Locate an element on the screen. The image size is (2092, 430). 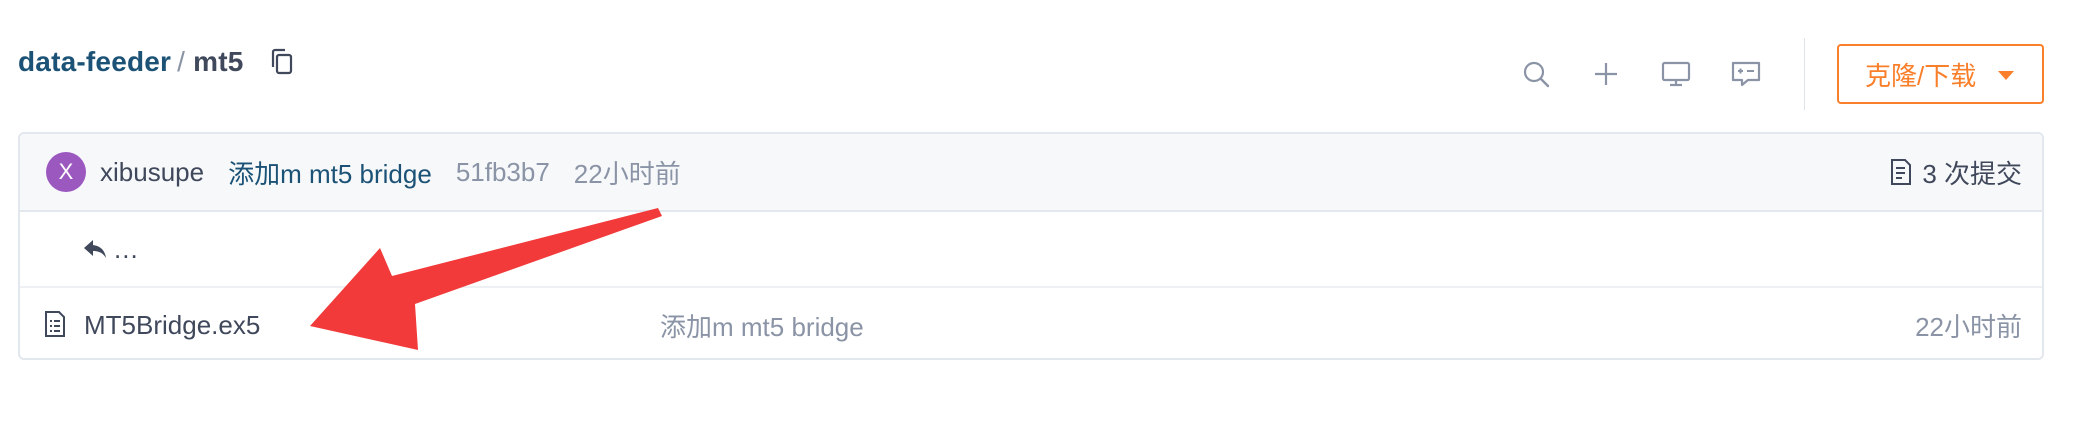
comment-button is located at coordinates (1746, 74).